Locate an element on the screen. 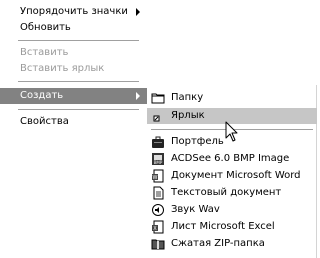 This screenshot has height=258, width=320. new-label: Создать is located at coordinates (42, 95).